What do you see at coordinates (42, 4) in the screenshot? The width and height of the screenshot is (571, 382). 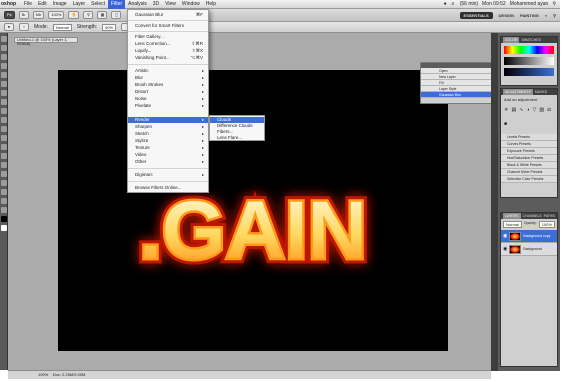 I see `menu-edit: Edit` at bounding box center [42, 4].